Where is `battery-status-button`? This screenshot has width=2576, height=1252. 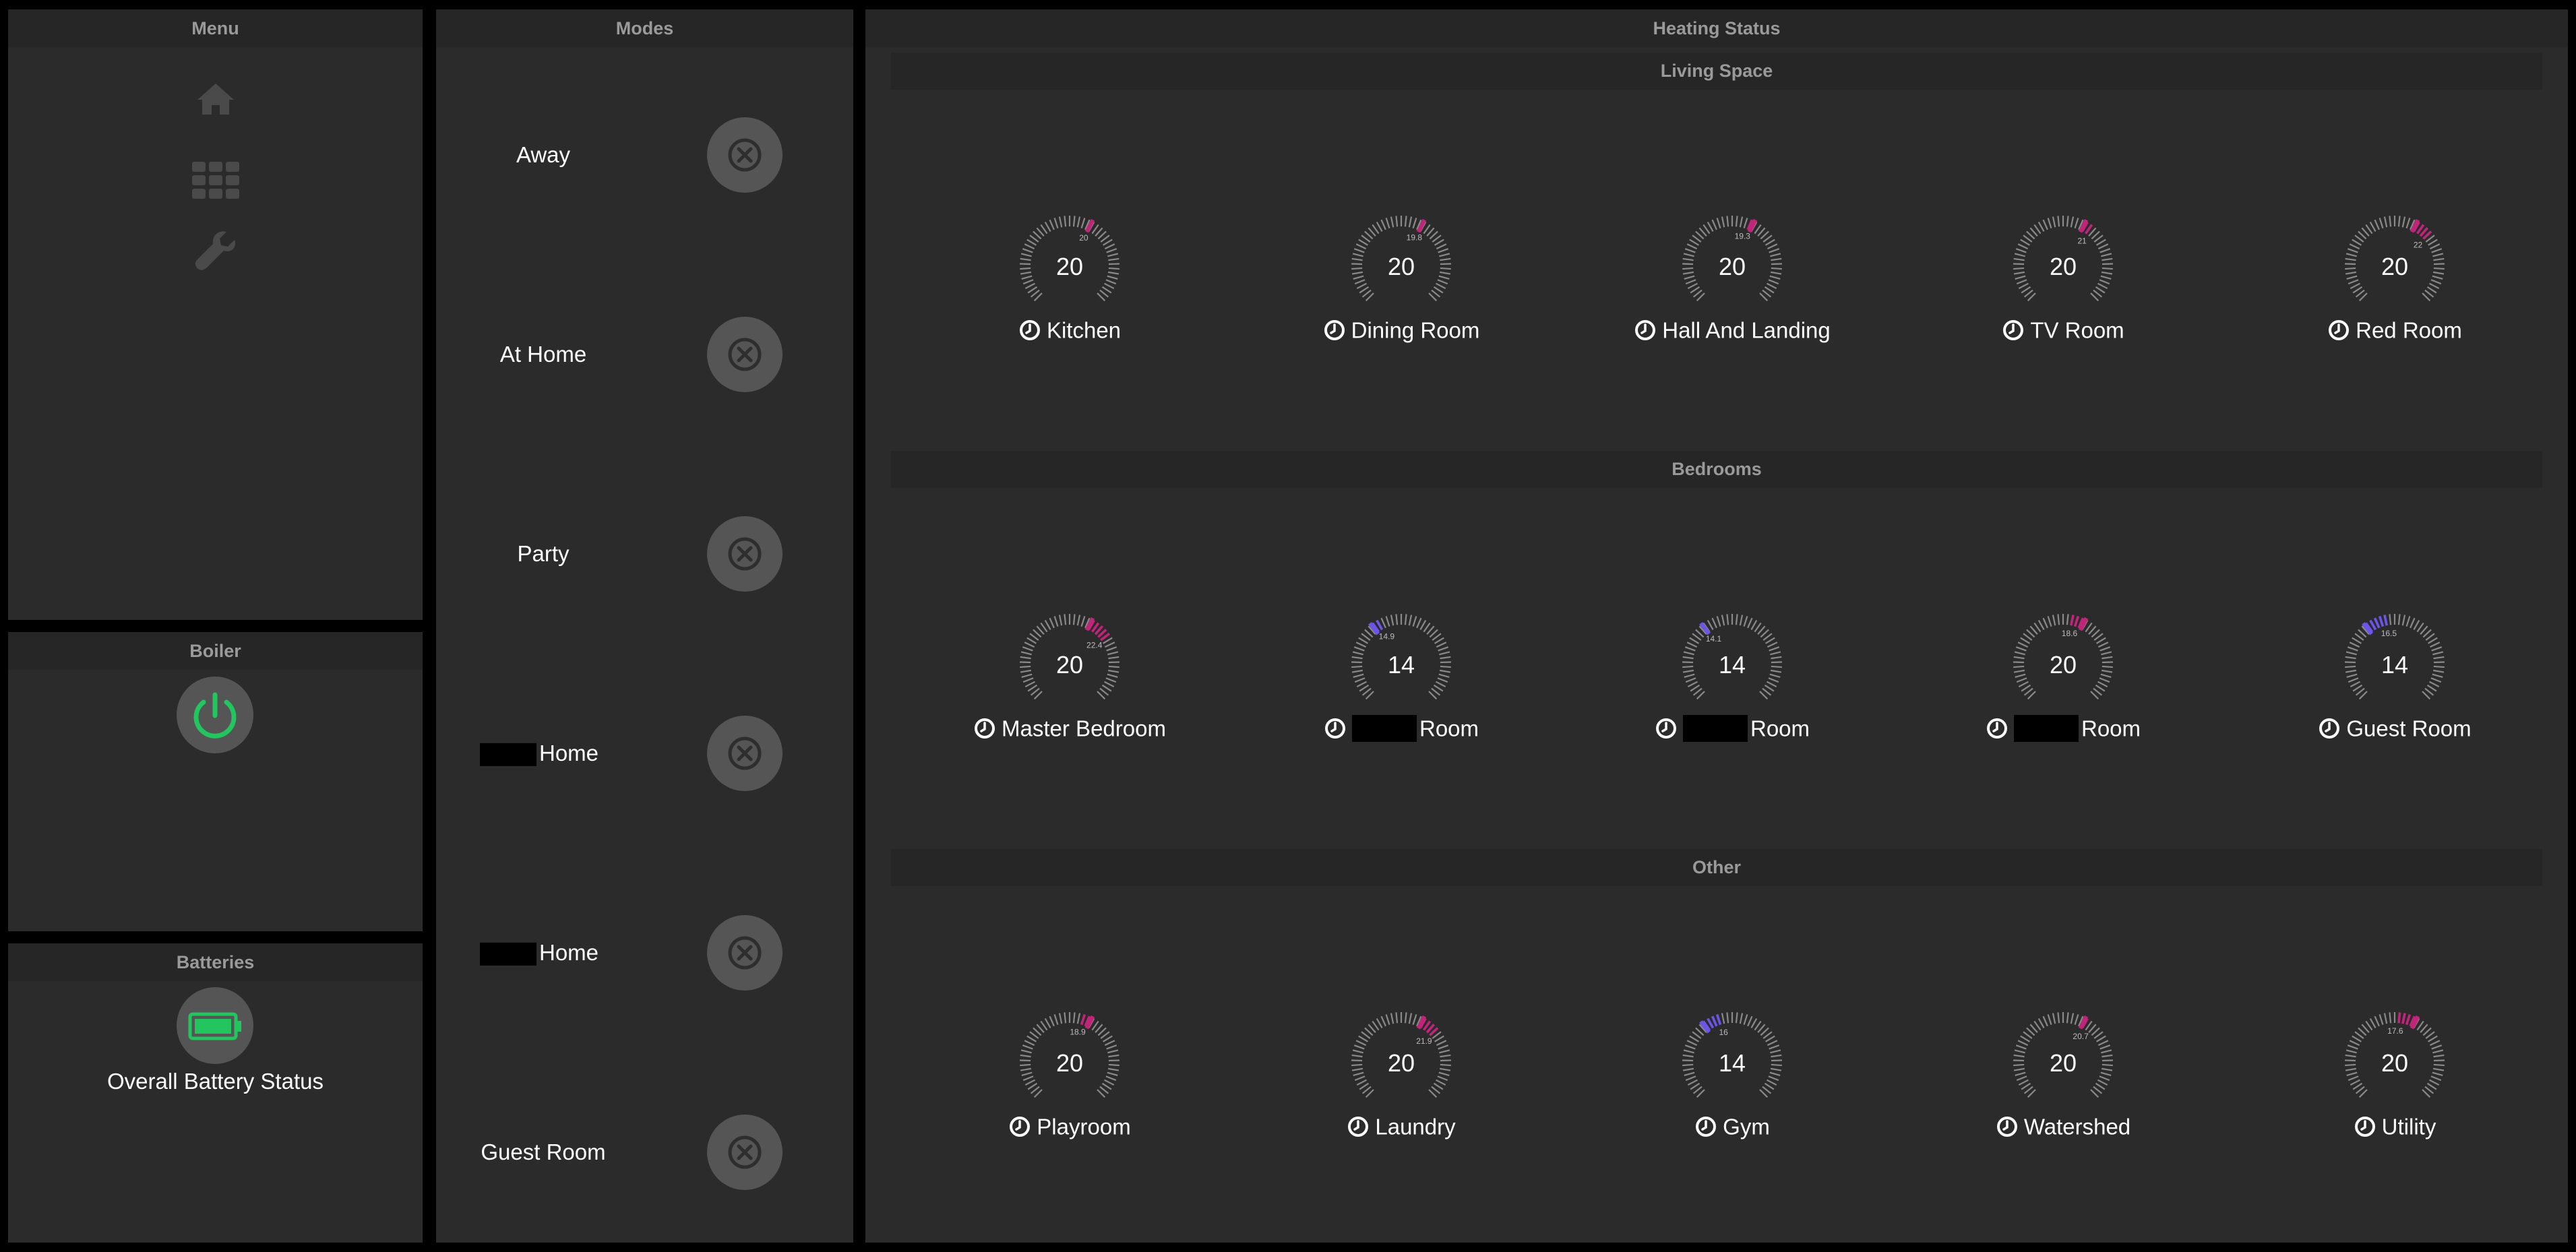
battery-status-button is located at coordinates (215, 1025).